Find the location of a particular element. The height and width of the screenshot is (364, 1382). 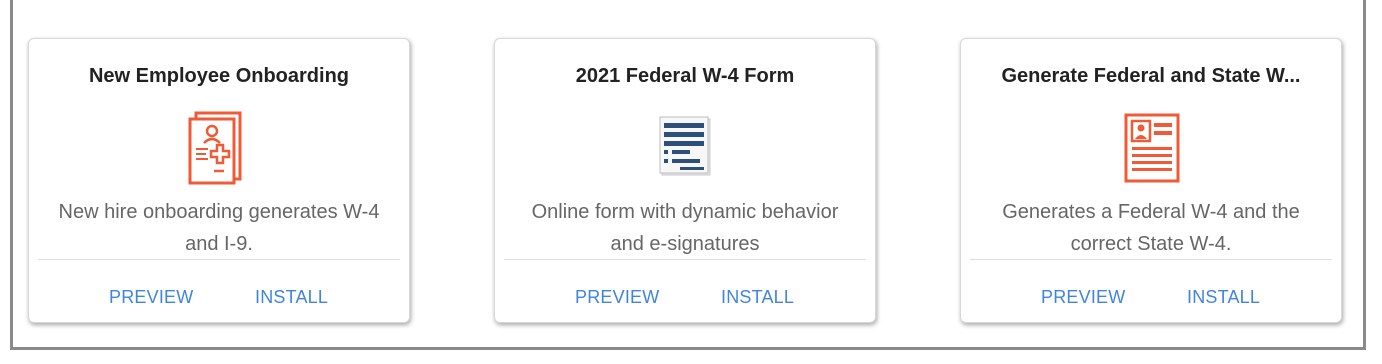

medical-document-icon is located at coordinates (219, 147).